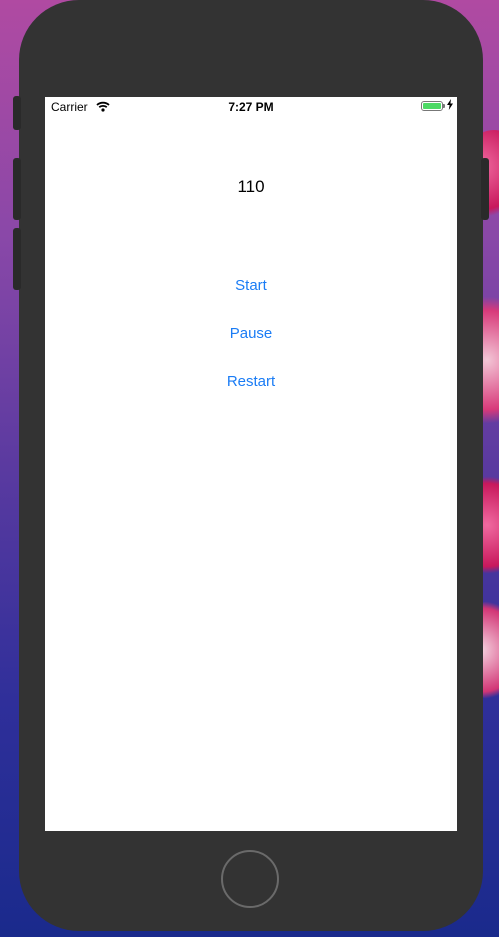  I want to click on status-bar: Carrier 7:27 PM, so click(251, 107).